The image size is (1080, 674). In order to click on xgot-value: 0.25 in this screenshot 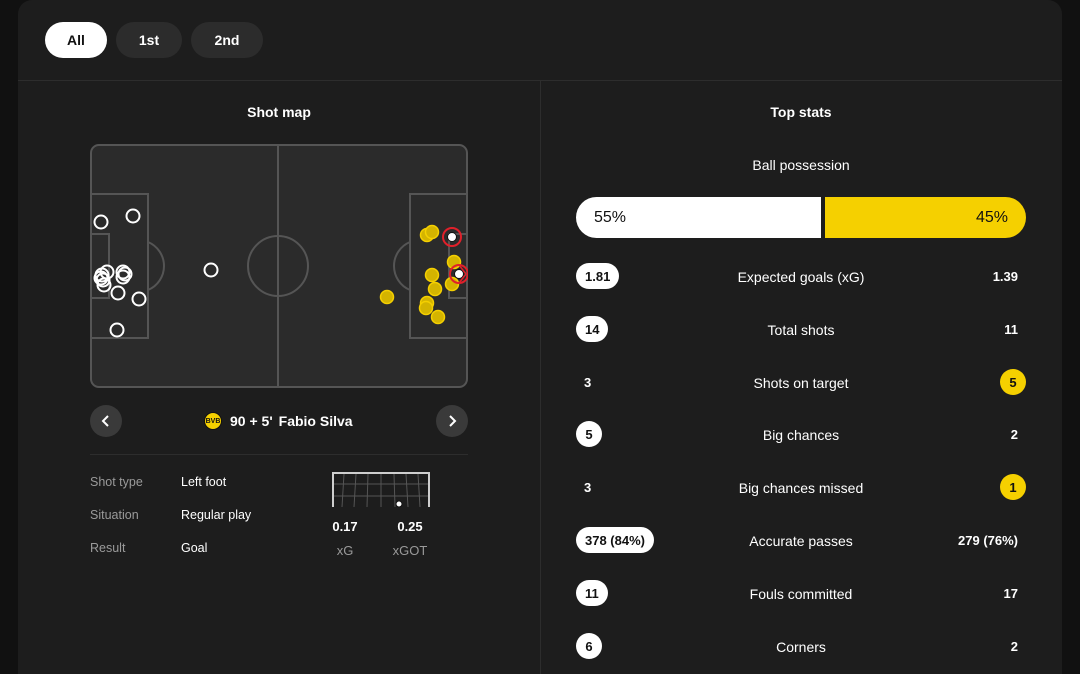, I will do `click(410, 526)`.